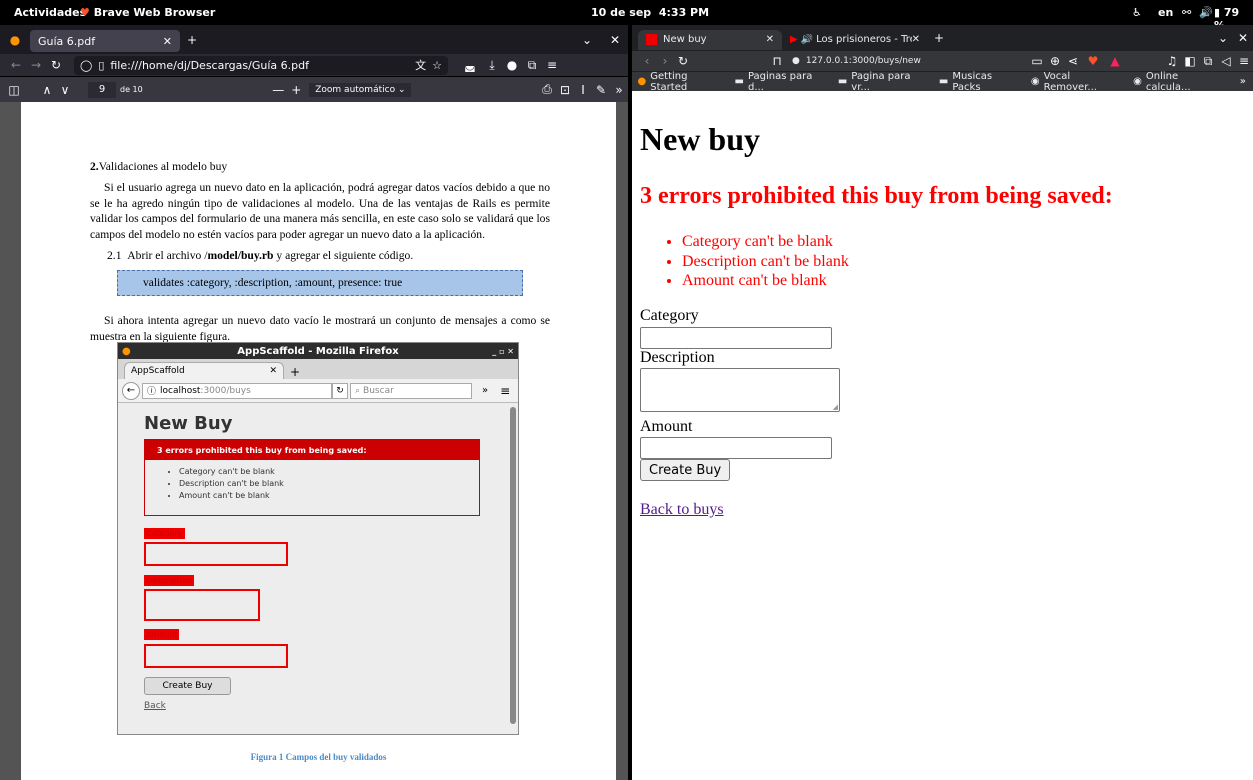  I want to click on bookmarks-overflow-icon: », so click(1243, 81).